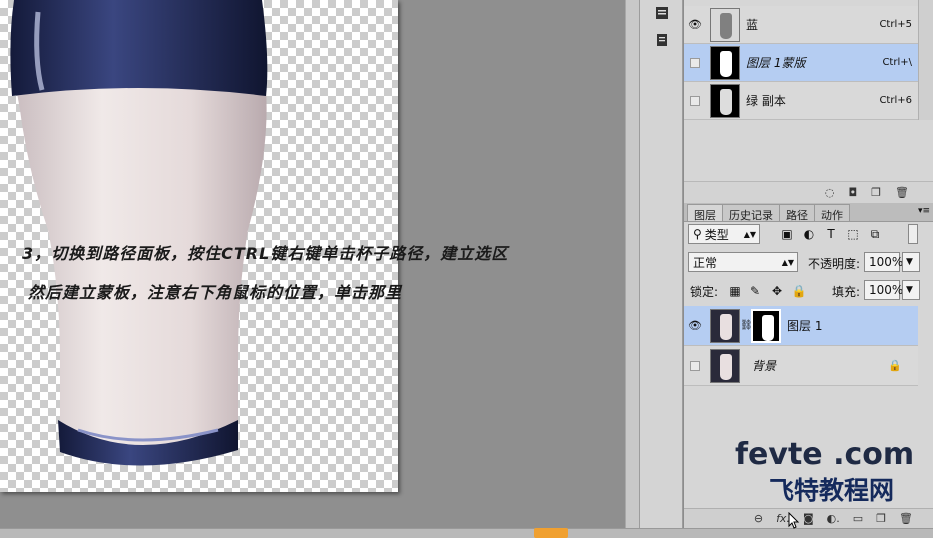 This screenshot has height=538, width=933. What do you see at coordinates (801, 101) in the screenshot?
I see `channel-row-green-copy: 绿 副本 Ctrl+6` at bounding box center [801, 101].